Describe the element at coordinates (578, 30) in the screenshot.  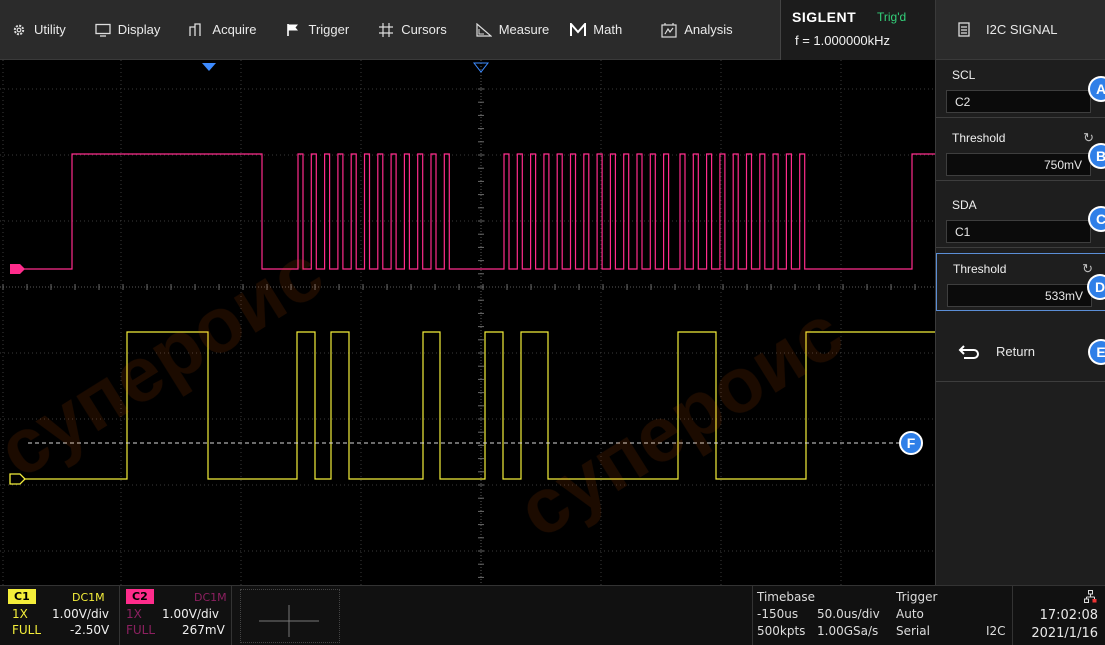
I see `math-icon` at that location.